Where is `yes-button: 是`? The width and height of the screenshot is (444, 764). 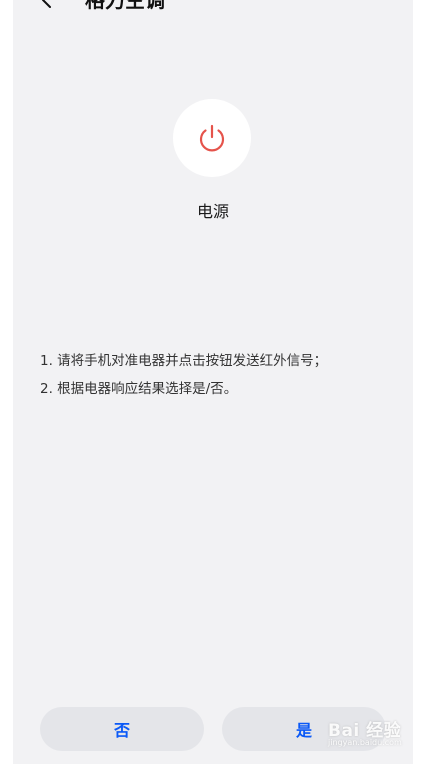 yes-button: 是 is located at coordinates (304, 729).